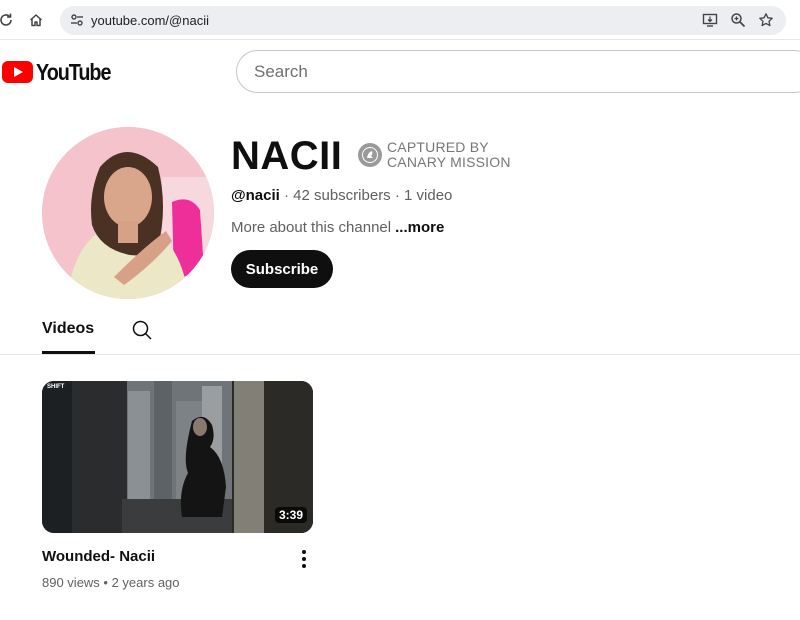  Describe the element at coordinates (36, 20) in the screenshot. I see `home-icon` at that location.